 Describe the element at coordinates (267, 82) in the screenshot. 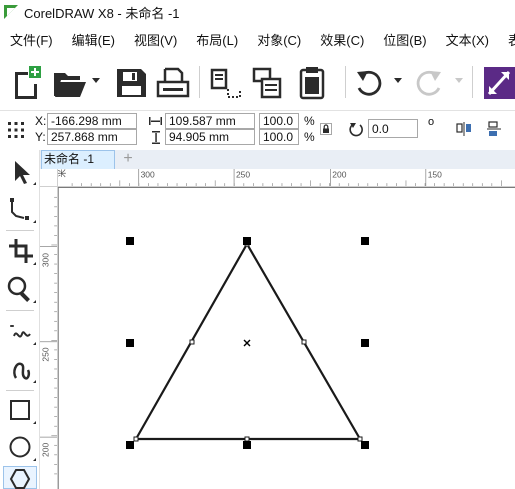

I see `export-icon` at that location.